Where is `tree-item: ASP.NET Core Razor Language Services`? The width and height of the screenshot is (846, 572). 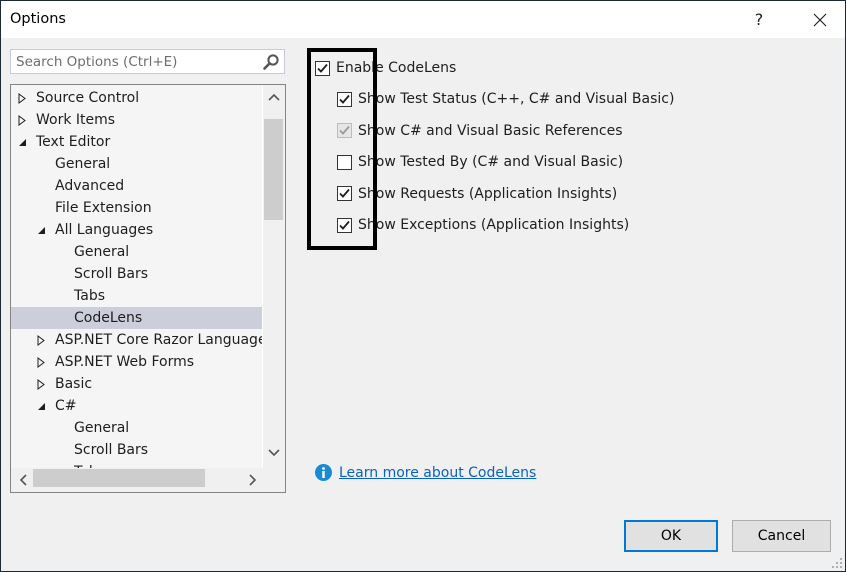 tree-item: ASP.NET Core Razor Language Services is located at coordinates (137, 340).